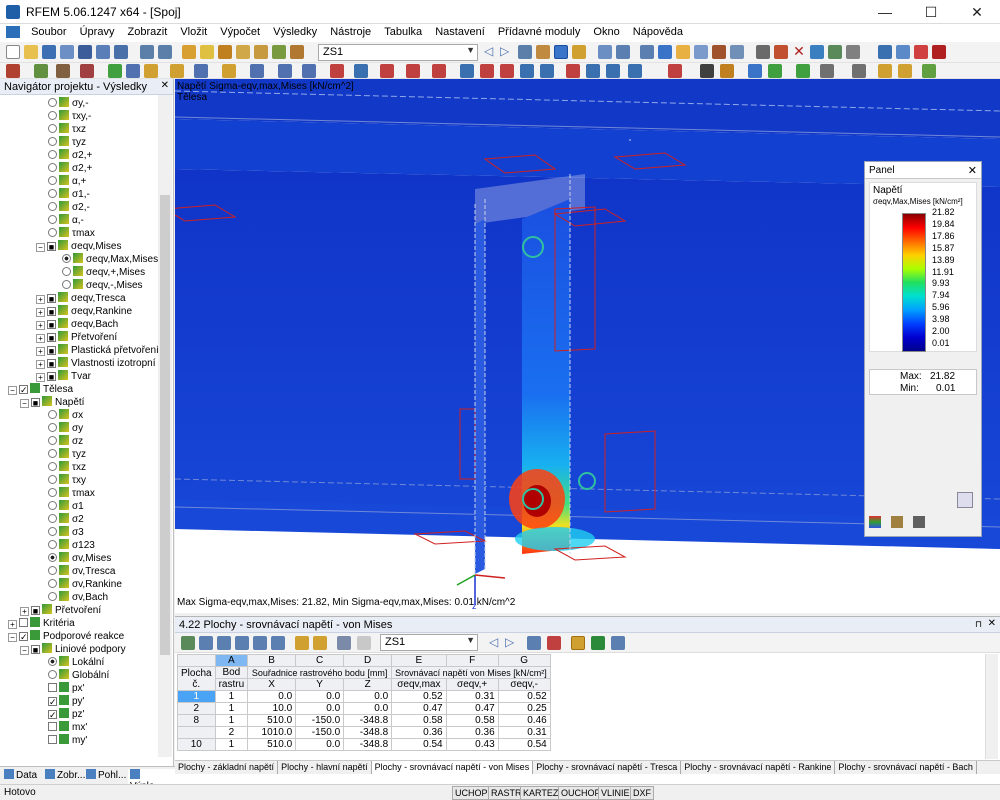  I want to click on tree-item: σ3, so click(66, 532).